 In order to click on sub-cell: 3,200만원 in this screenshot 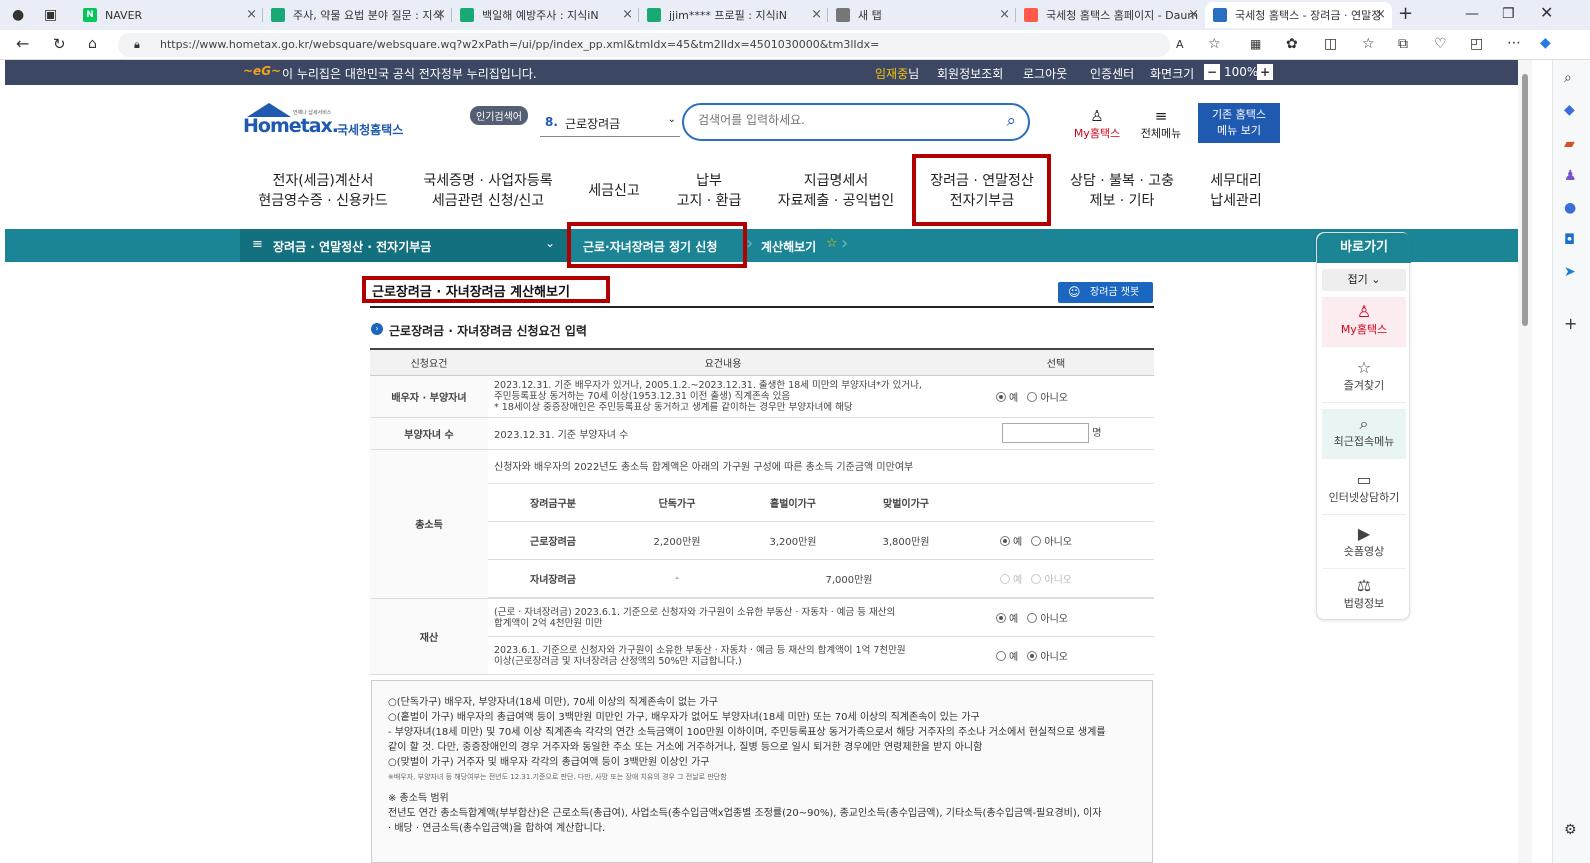, I will do `click(793, 540)`.